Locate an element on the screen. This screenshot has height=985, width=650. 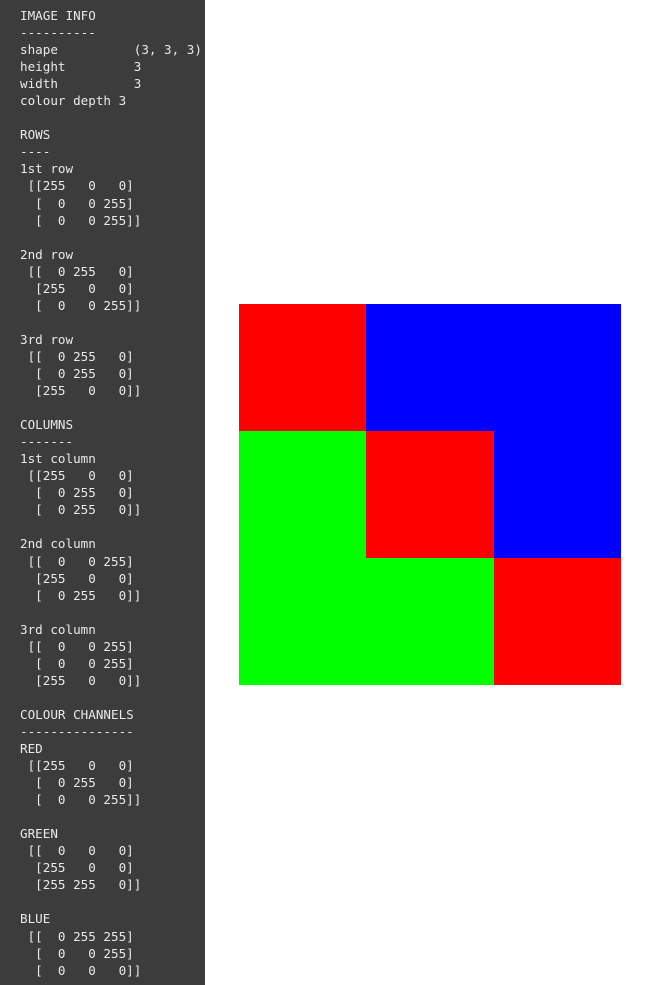
info-line: height 3 is located at coordinates (81, 67).